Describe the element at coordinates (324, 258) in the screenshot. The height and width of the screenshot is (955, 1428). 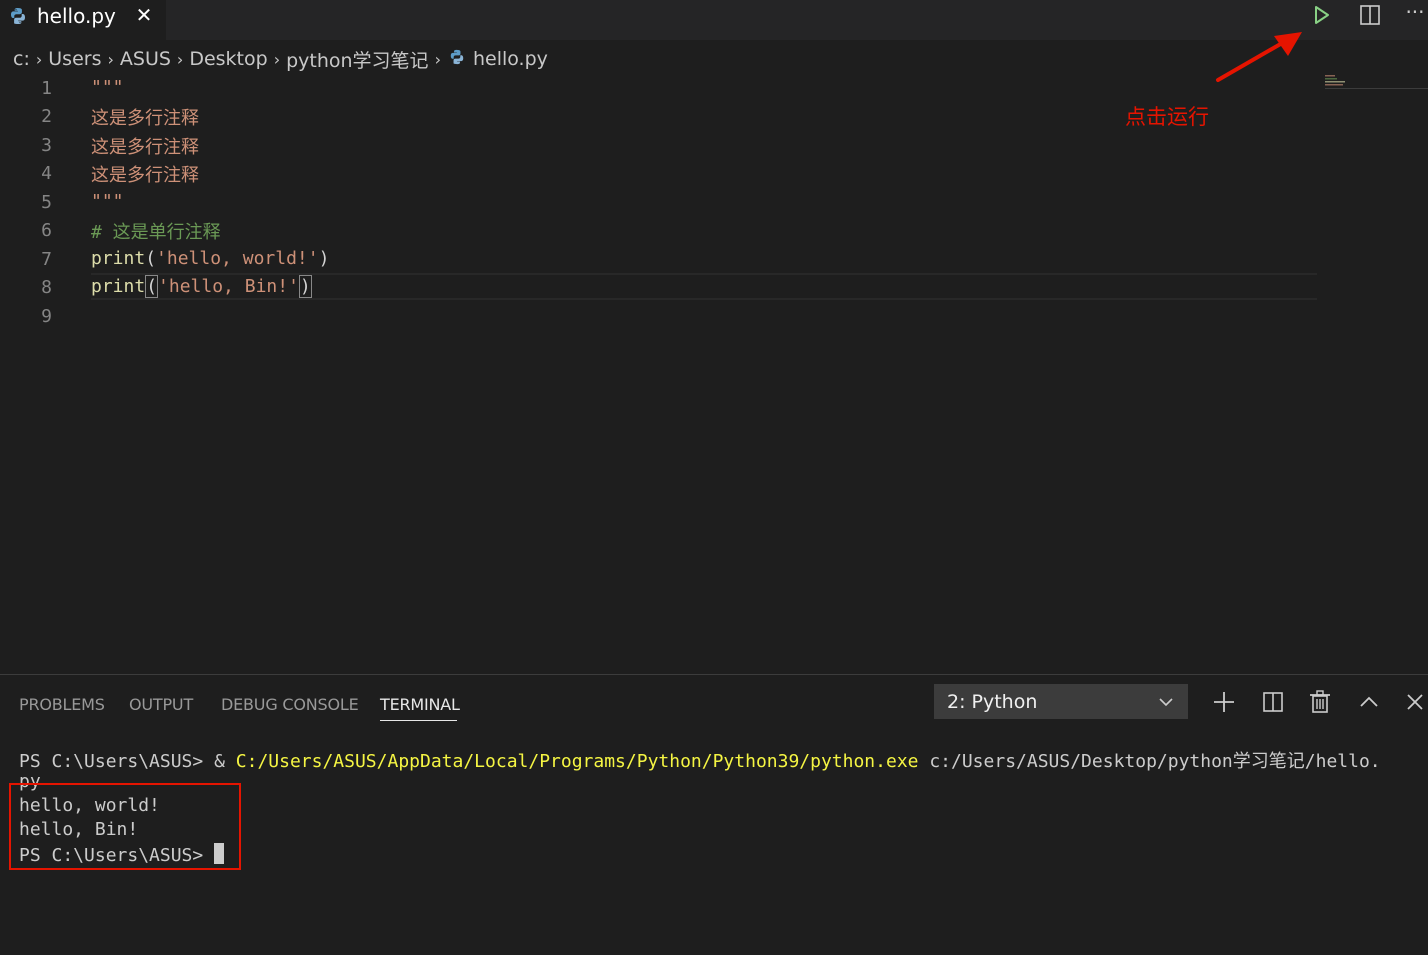
I see `paren-close: )` at that location.